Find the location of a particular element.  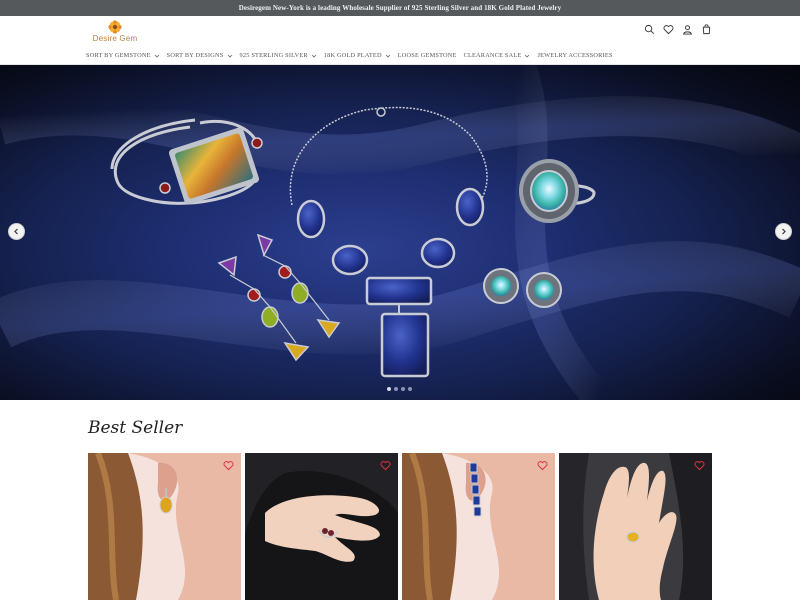

nav-item-925-sterling-silver: 925 STERLING SILVER is located at coordinates (278, 55).